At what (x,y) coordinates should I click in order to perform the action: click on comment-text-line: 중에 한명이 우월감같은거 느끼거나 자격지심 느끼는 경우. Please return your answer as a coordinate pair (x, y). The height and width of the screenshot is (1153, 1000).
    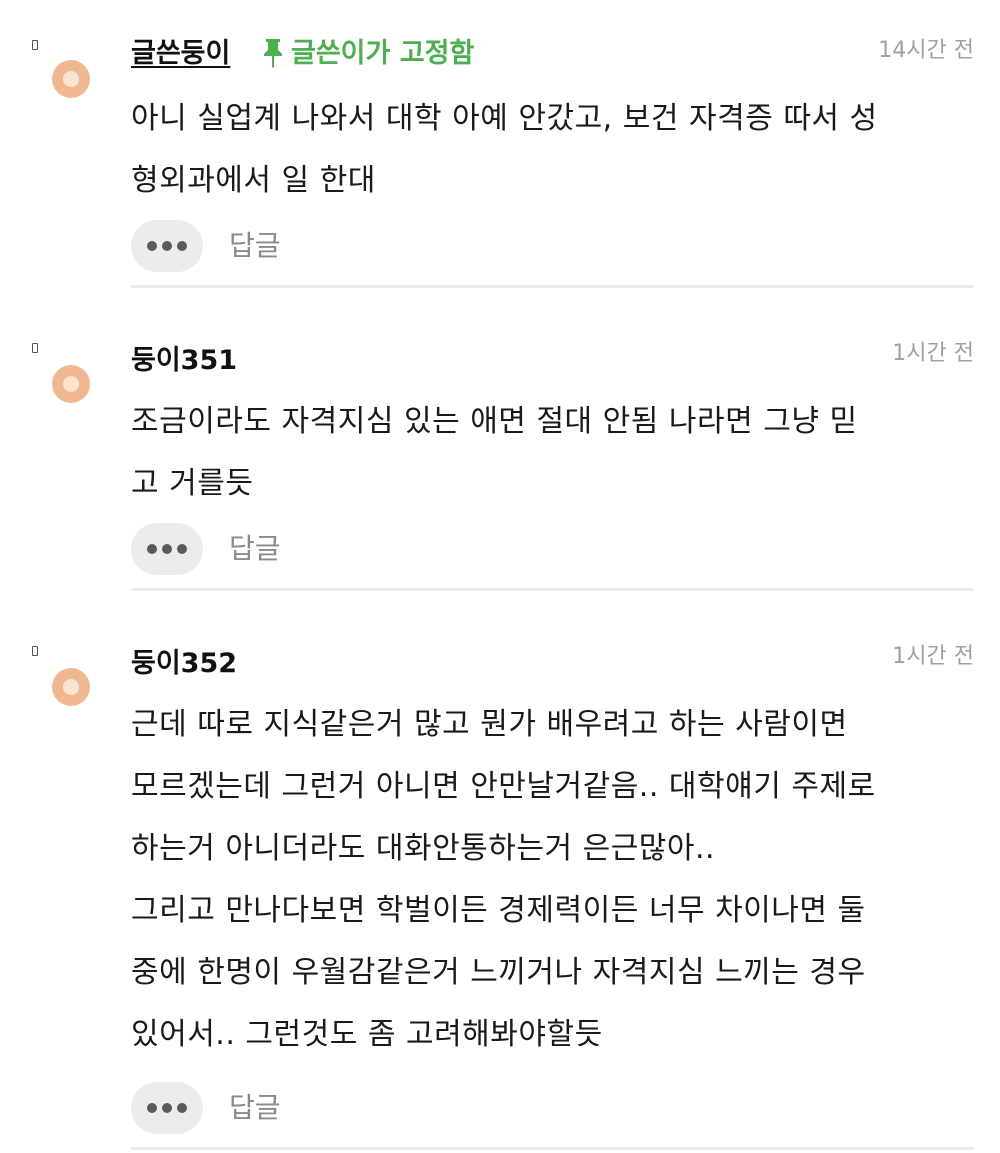
    Looking at the image, I should click on (498, 972).